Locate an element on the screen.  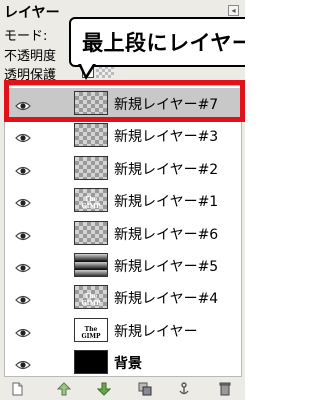
layer-row: 背景 is located at coordinates (123, 362).